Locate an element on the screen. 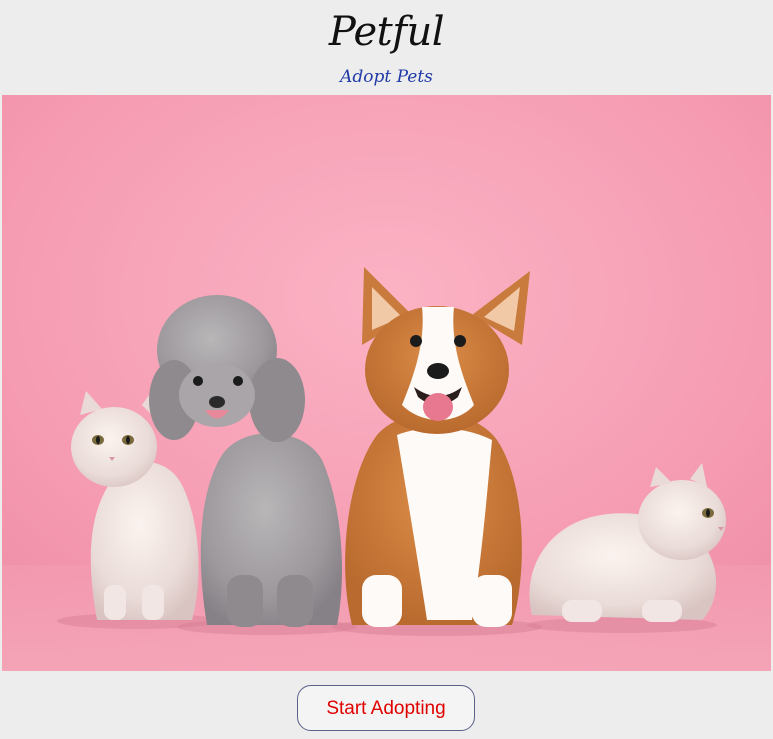  site-title: Petful is located at coordinates (386, 32).